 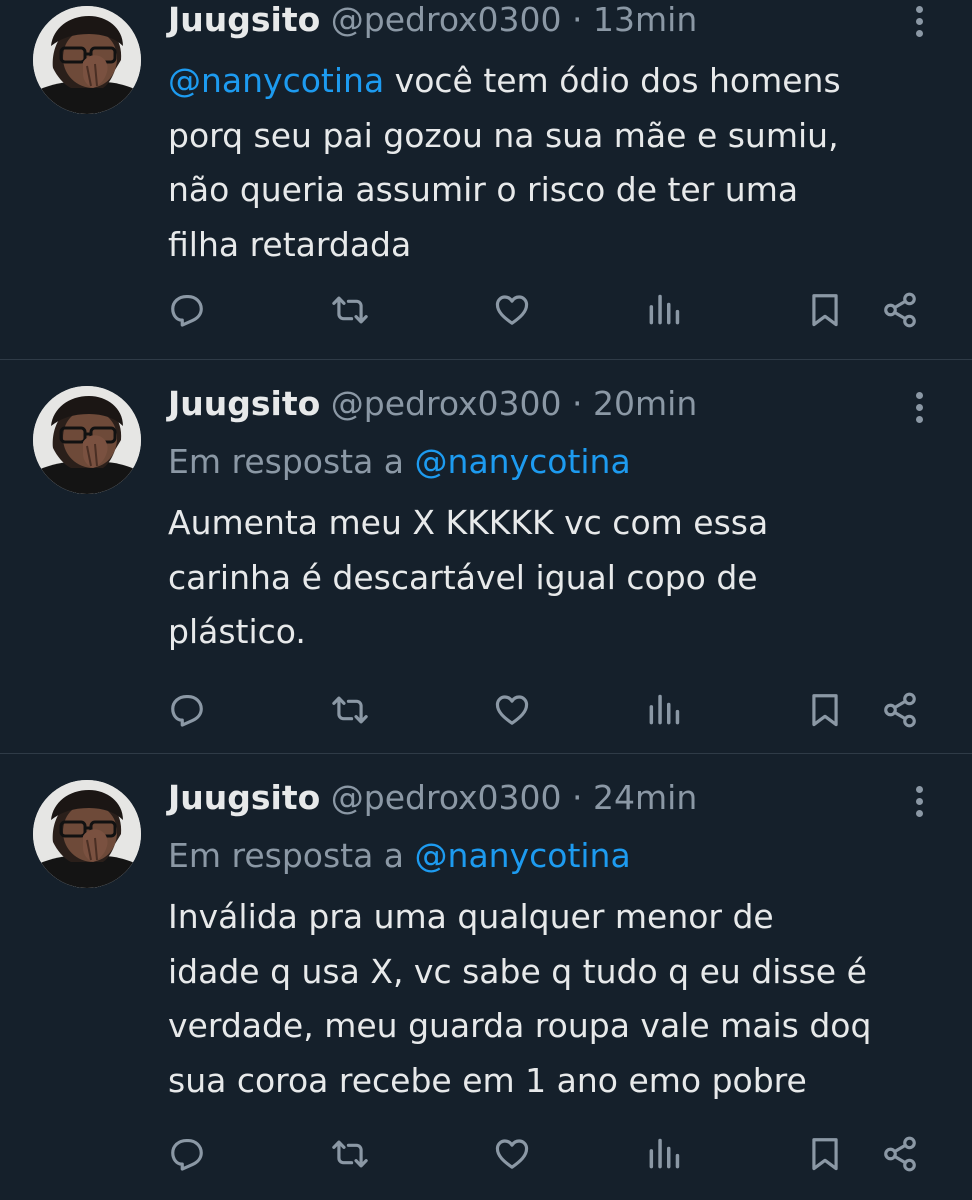 I want to click on tweet-text-line: verdade, meu guarda roupa vale mais doq, so click(x=520, y=1025).